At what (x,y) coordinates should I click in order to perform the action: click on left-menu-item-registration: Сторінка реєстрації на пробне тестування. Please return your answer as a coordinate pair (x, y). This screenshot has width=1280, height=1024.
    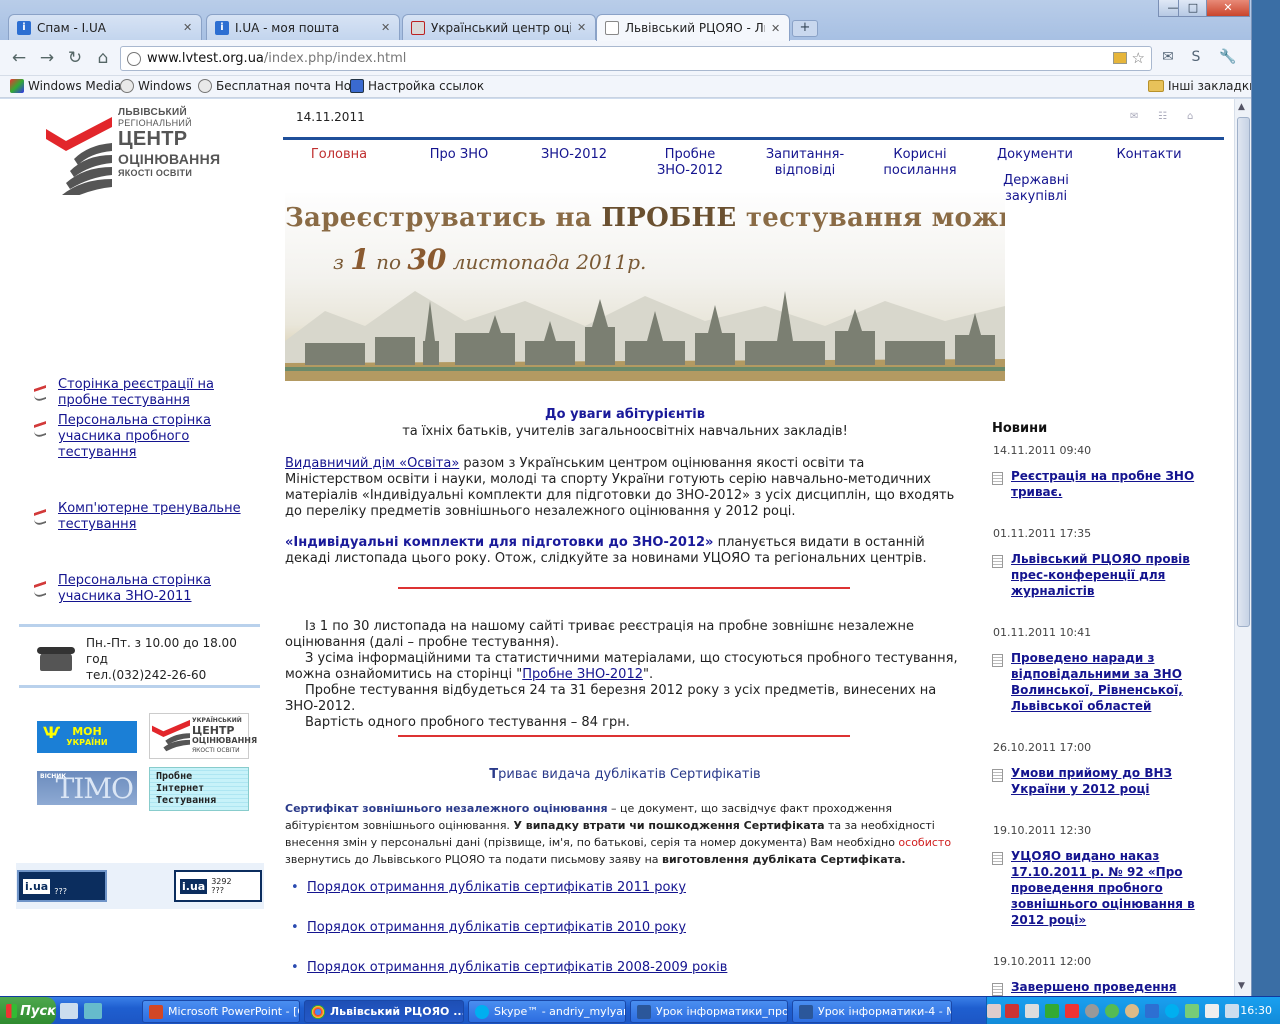
    Looking at the image, I should click on (147, 393).